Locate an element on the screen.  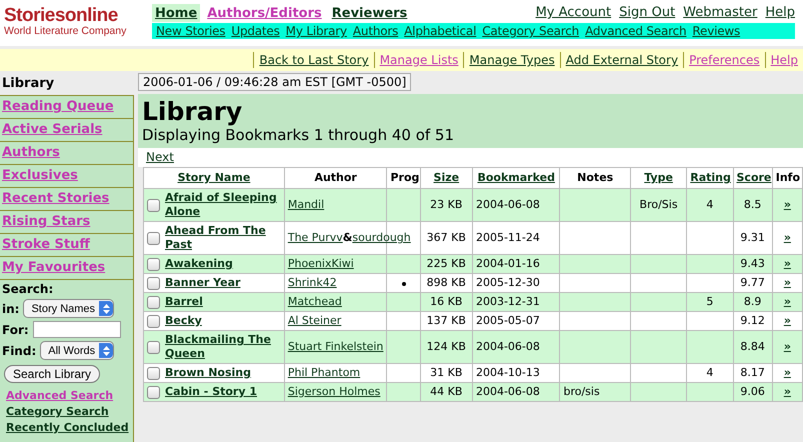
table-cell: 2003-12-31 is located at coordinates (516, 302).